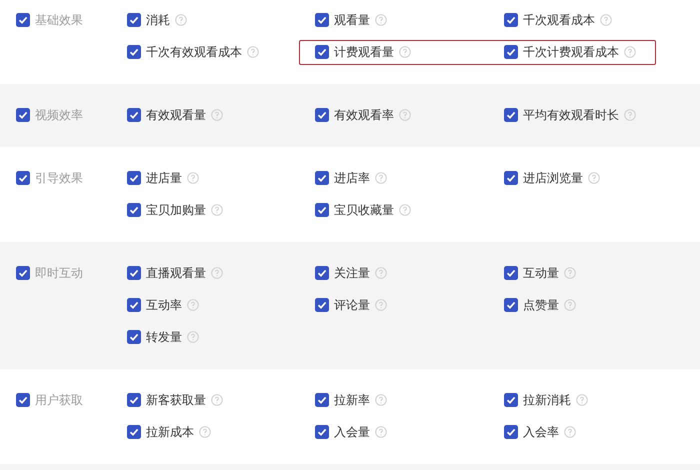 Image resolution: width=700 pixels, height=470 pixels. What do you see at coordinates (59, 400) in the screenshot?
I see `category-label: 用户获取` at bounding box center [59, 400].